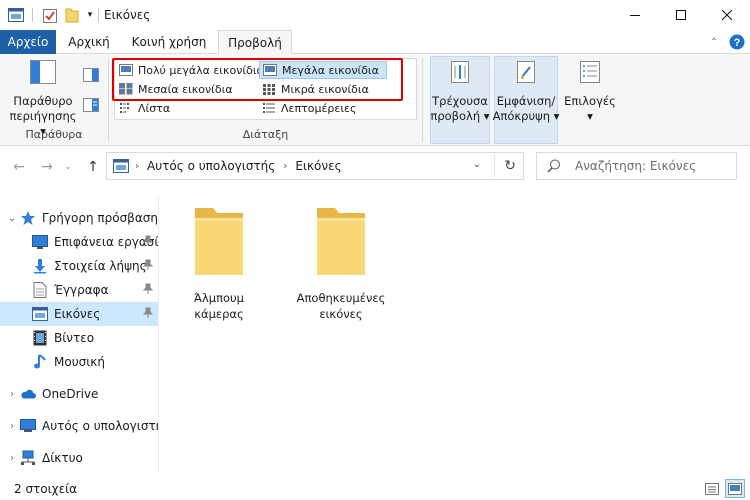 The image size is (750, 500). What do you see at coordinates (40, 242) in the screenshot?
I see `desktop-icon` at bounding box center [40, 242].